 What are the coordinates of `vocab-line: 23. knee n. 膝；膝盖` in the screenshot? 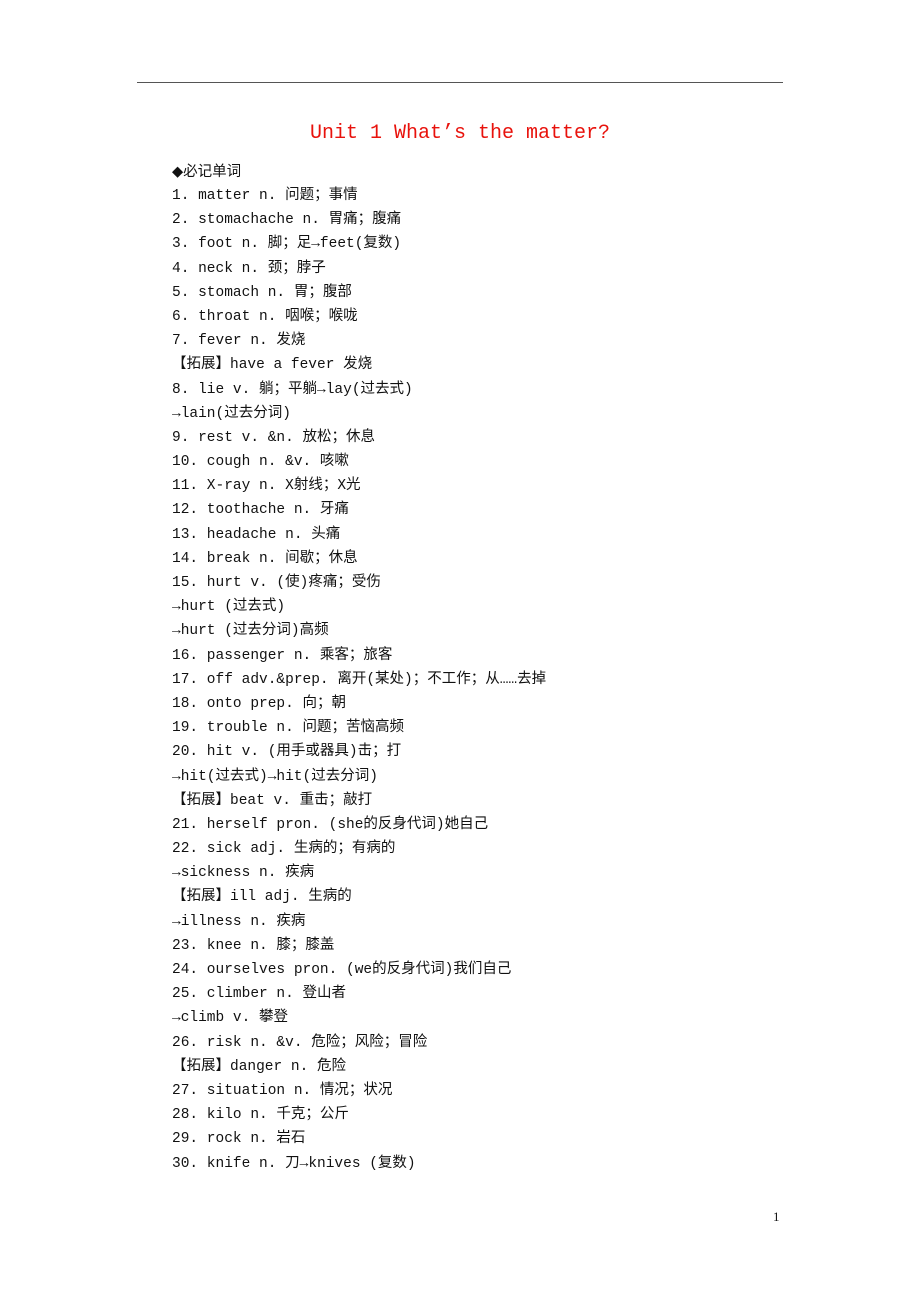 It's located at (253, 945).